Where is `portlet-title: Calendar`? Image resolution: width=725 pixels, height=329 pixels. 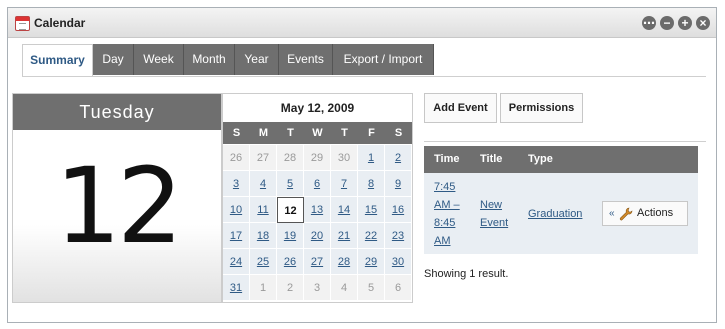
portlet-title: Calendar is located at coordinates (60, 23).